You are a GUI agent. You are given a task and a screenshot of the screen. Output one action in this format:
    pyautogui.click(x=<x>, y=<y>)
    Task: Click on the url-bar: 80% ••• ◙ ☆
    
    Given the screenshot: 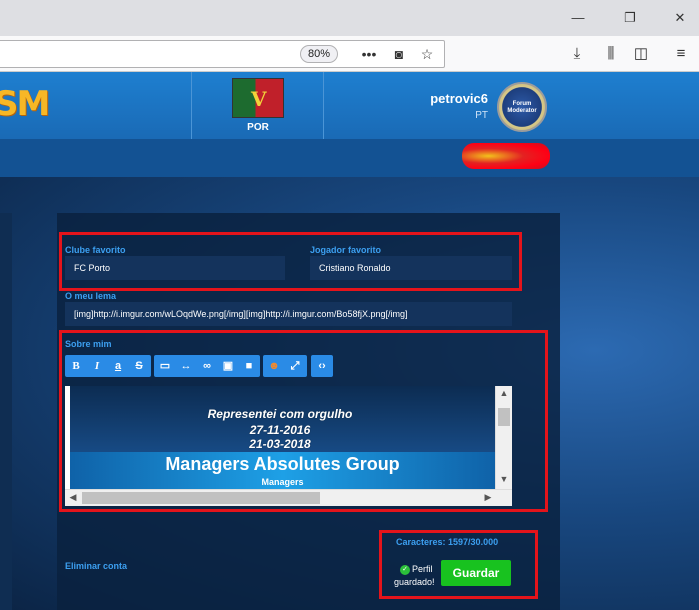 What is the action you would take?
    pyautogui.click(x=222, y=54)
    